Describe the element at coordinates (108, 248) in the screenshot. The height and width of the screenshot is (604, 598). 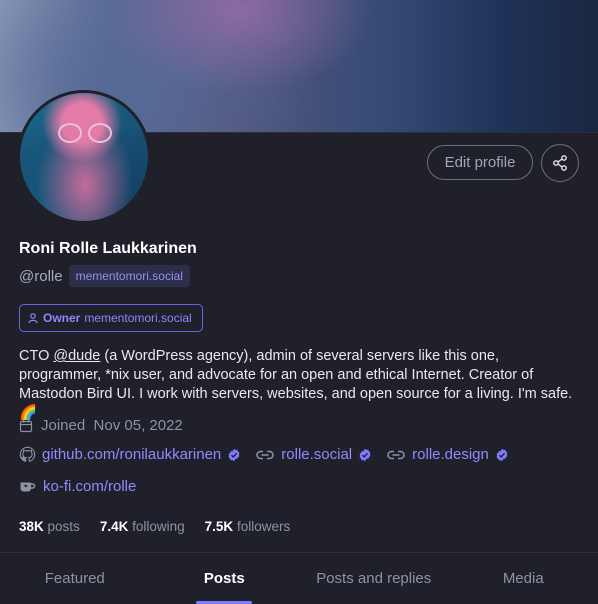
I see `display-name: Roni Rolle Laukkarinen` at that location.